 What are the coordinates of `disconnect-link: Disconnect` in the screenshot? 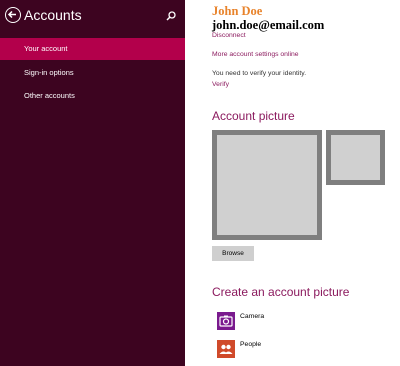 It's located at (229, 35).